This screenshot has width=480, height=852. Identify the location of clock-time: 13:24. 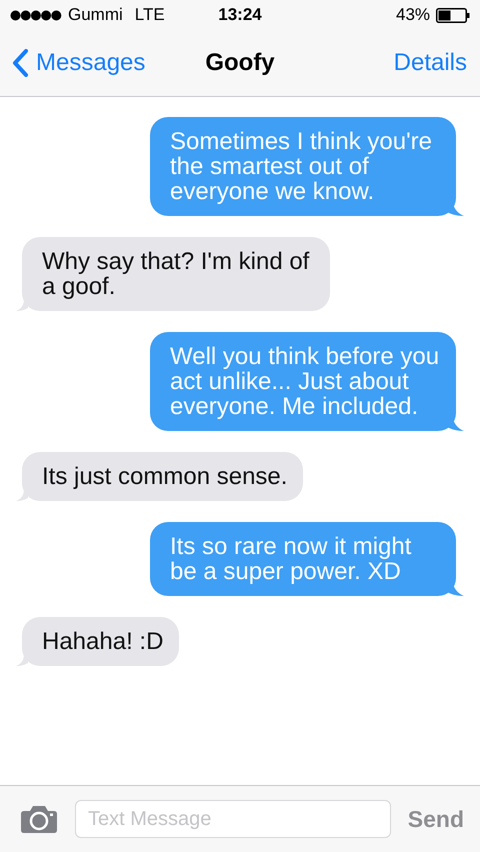
(240, 15).